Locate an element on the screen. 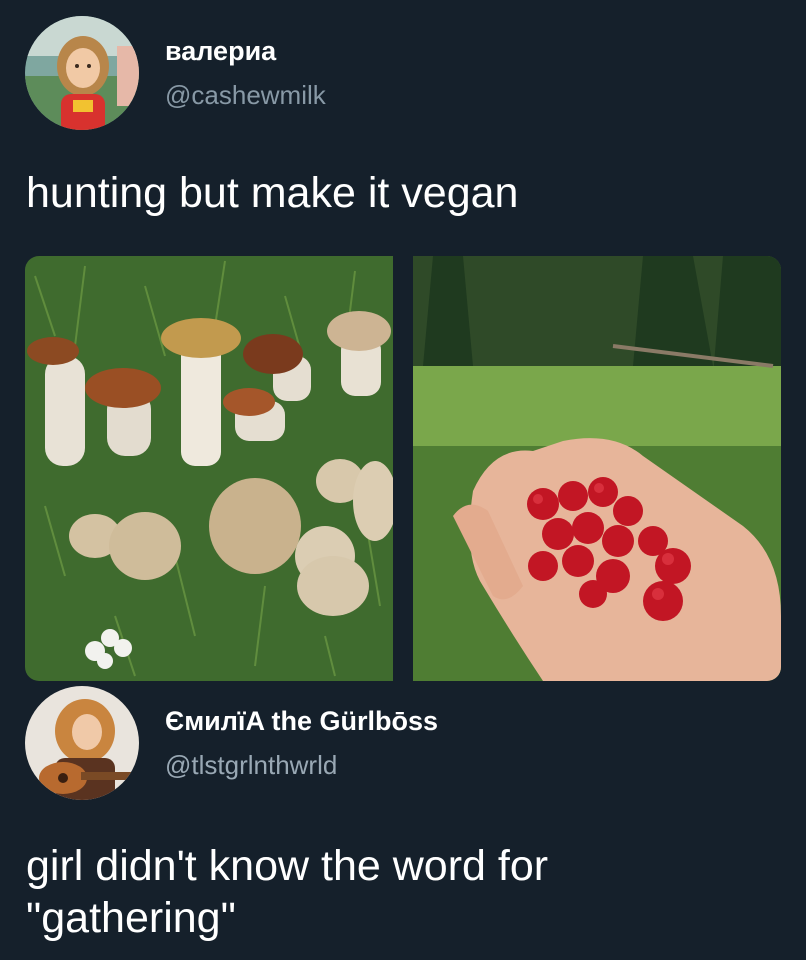 This screenshot has height=960, width=806. tweet-header: валериа @cashewmilk is located at coordinates (175, 73).